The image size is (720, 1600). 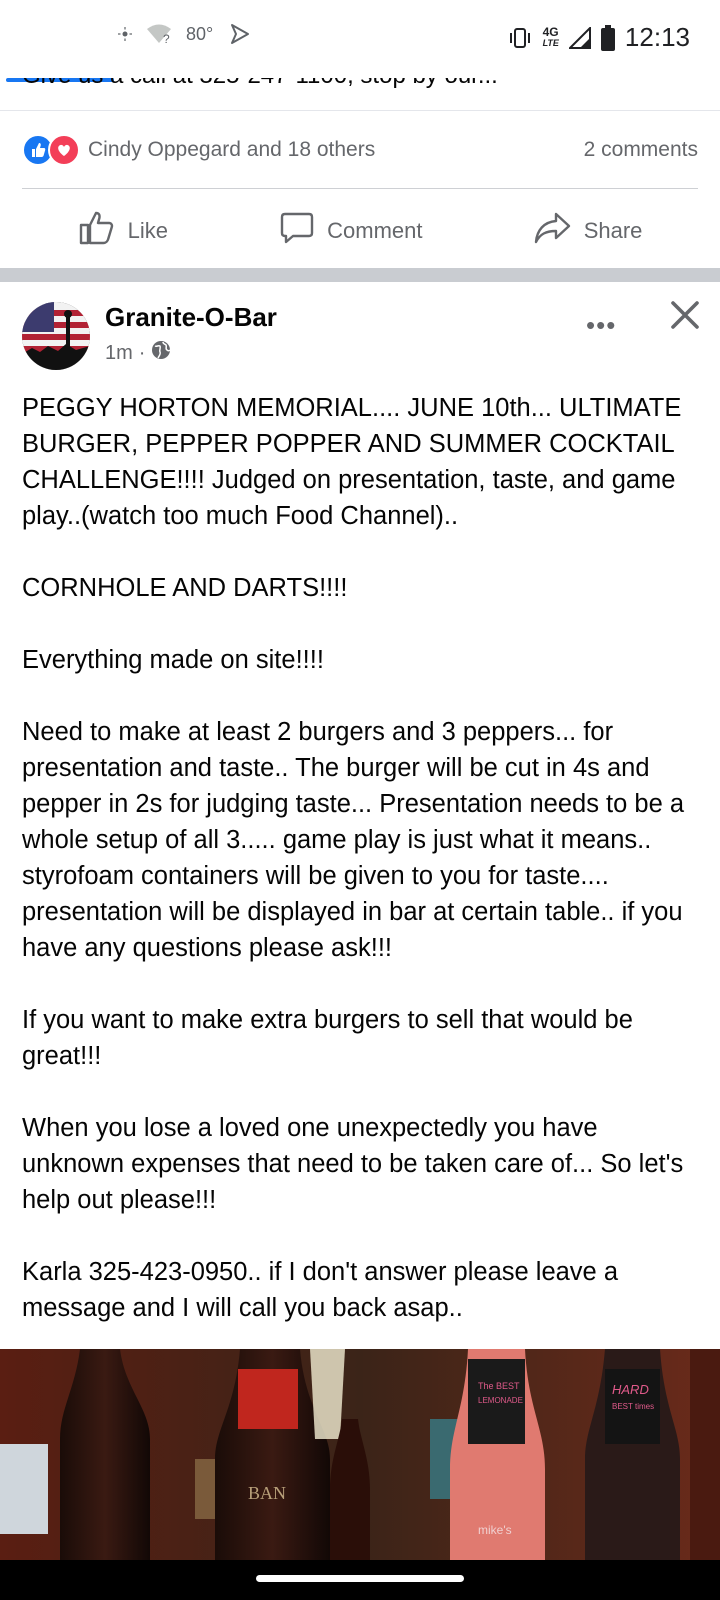 I want to click on reactions-row: Cindy Oppegard and 18 others 2 comments, so click(x=360, y=150).